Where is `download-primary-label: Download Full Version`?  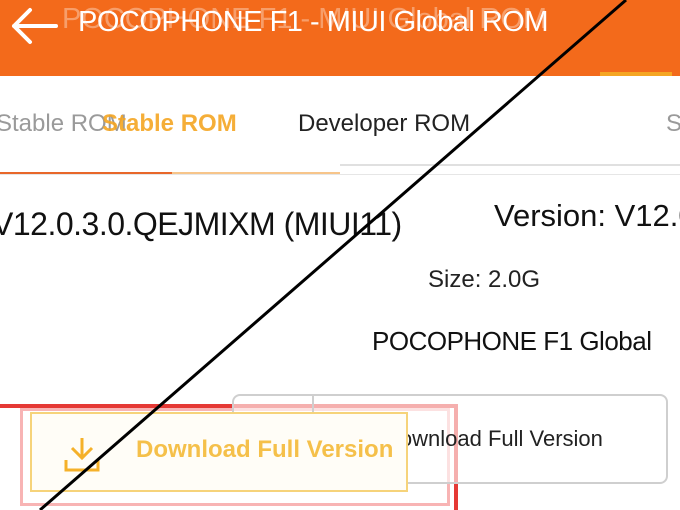 download-primary-label: Download Full Version is located at coordinates (265, 449).